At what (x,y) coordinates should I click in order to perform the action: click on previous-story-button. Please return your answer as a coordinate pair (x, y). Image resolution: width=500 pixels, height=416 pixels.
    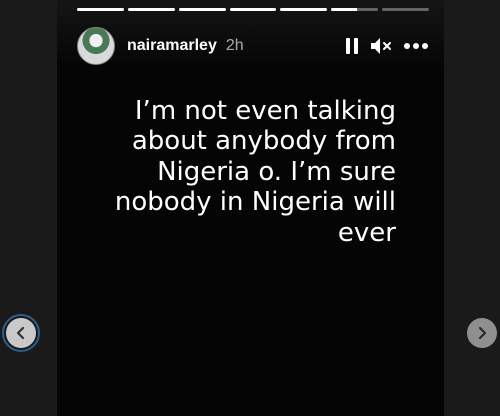
    Looking at the image, I should click on (21, 333).